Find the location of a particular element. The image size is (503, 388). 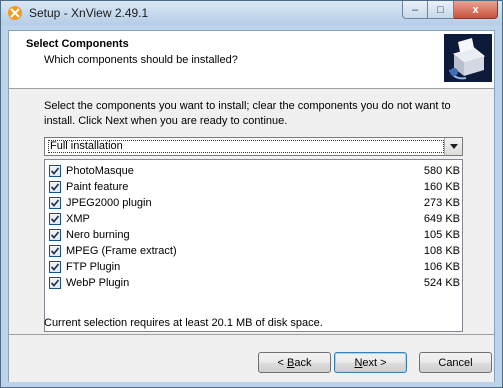

component-name: MPEG (Frame extract) is located at coordinates (121, 251).